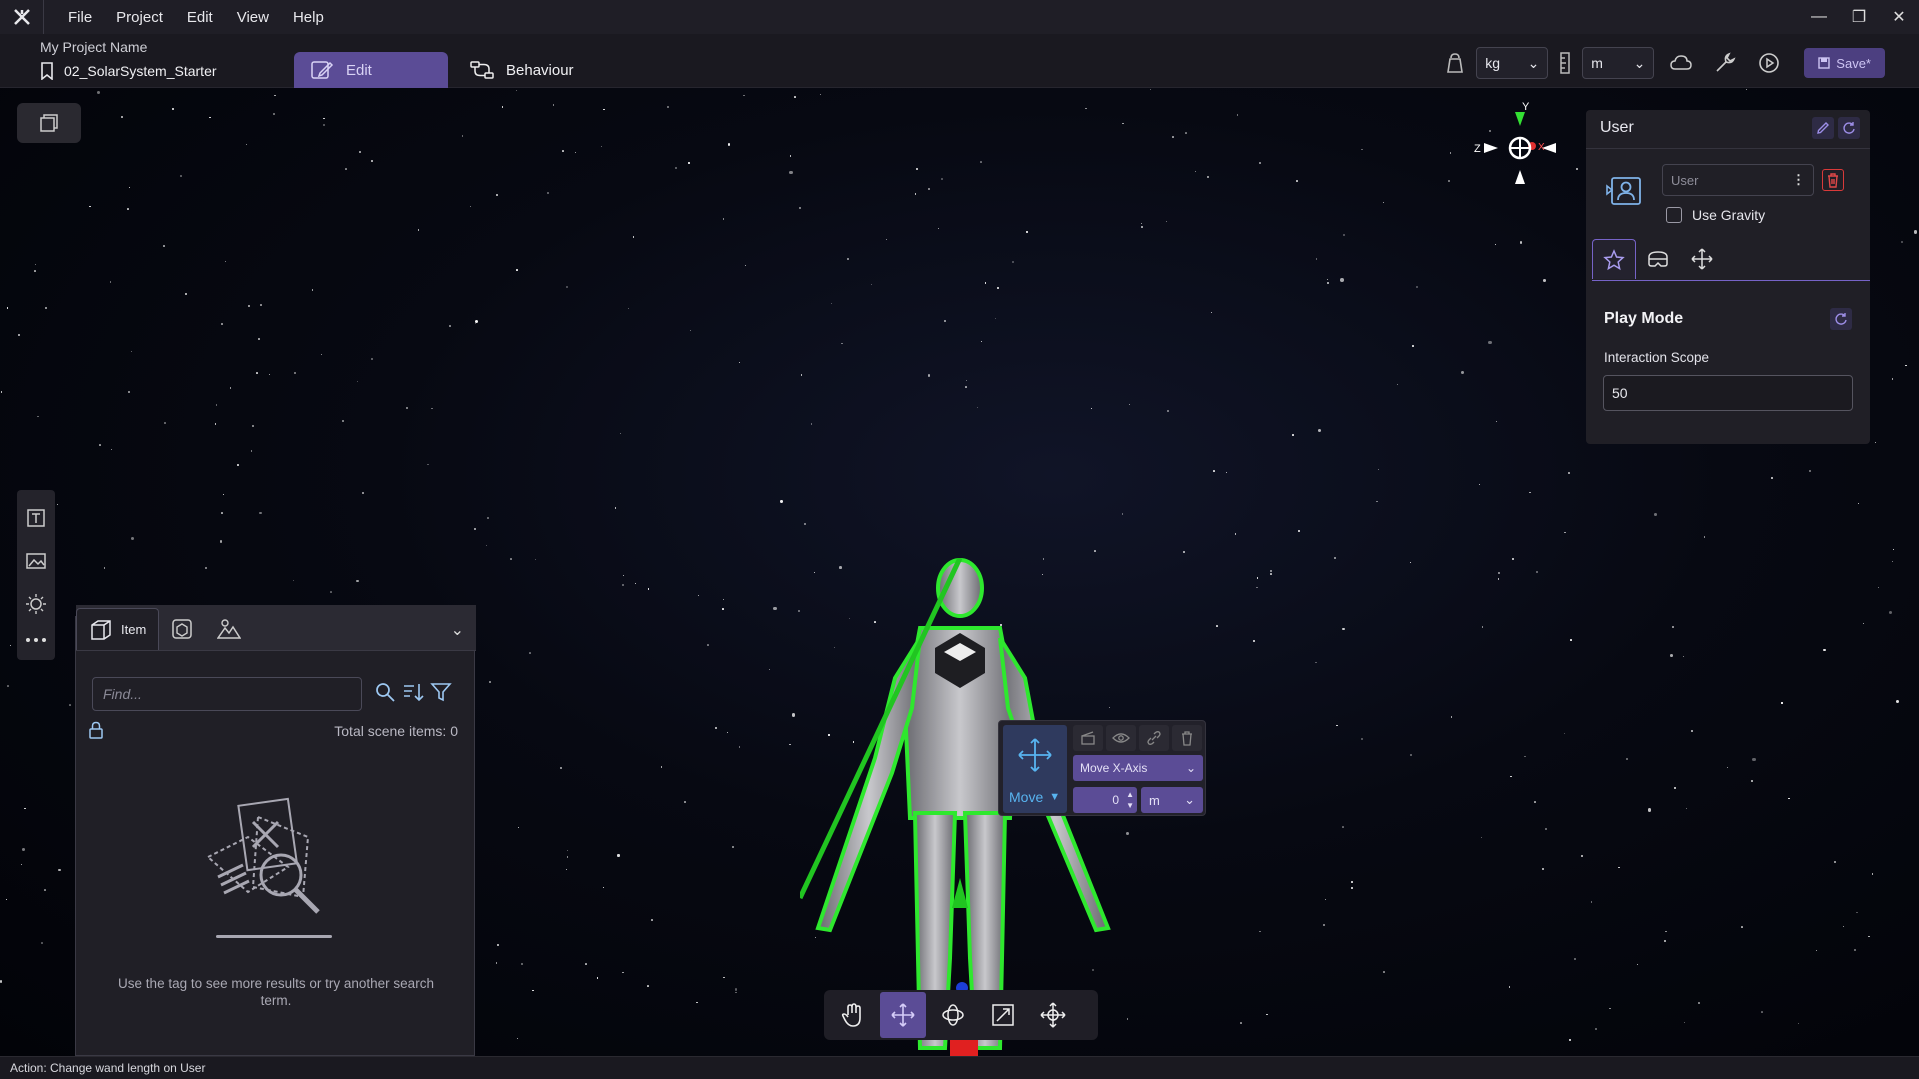 This screenshot has width=1919, height=1079. What do you see at coordinates (200, 17) in the screenshot?
I see `menu-edit: Edit` at bounding box center [200, 17].